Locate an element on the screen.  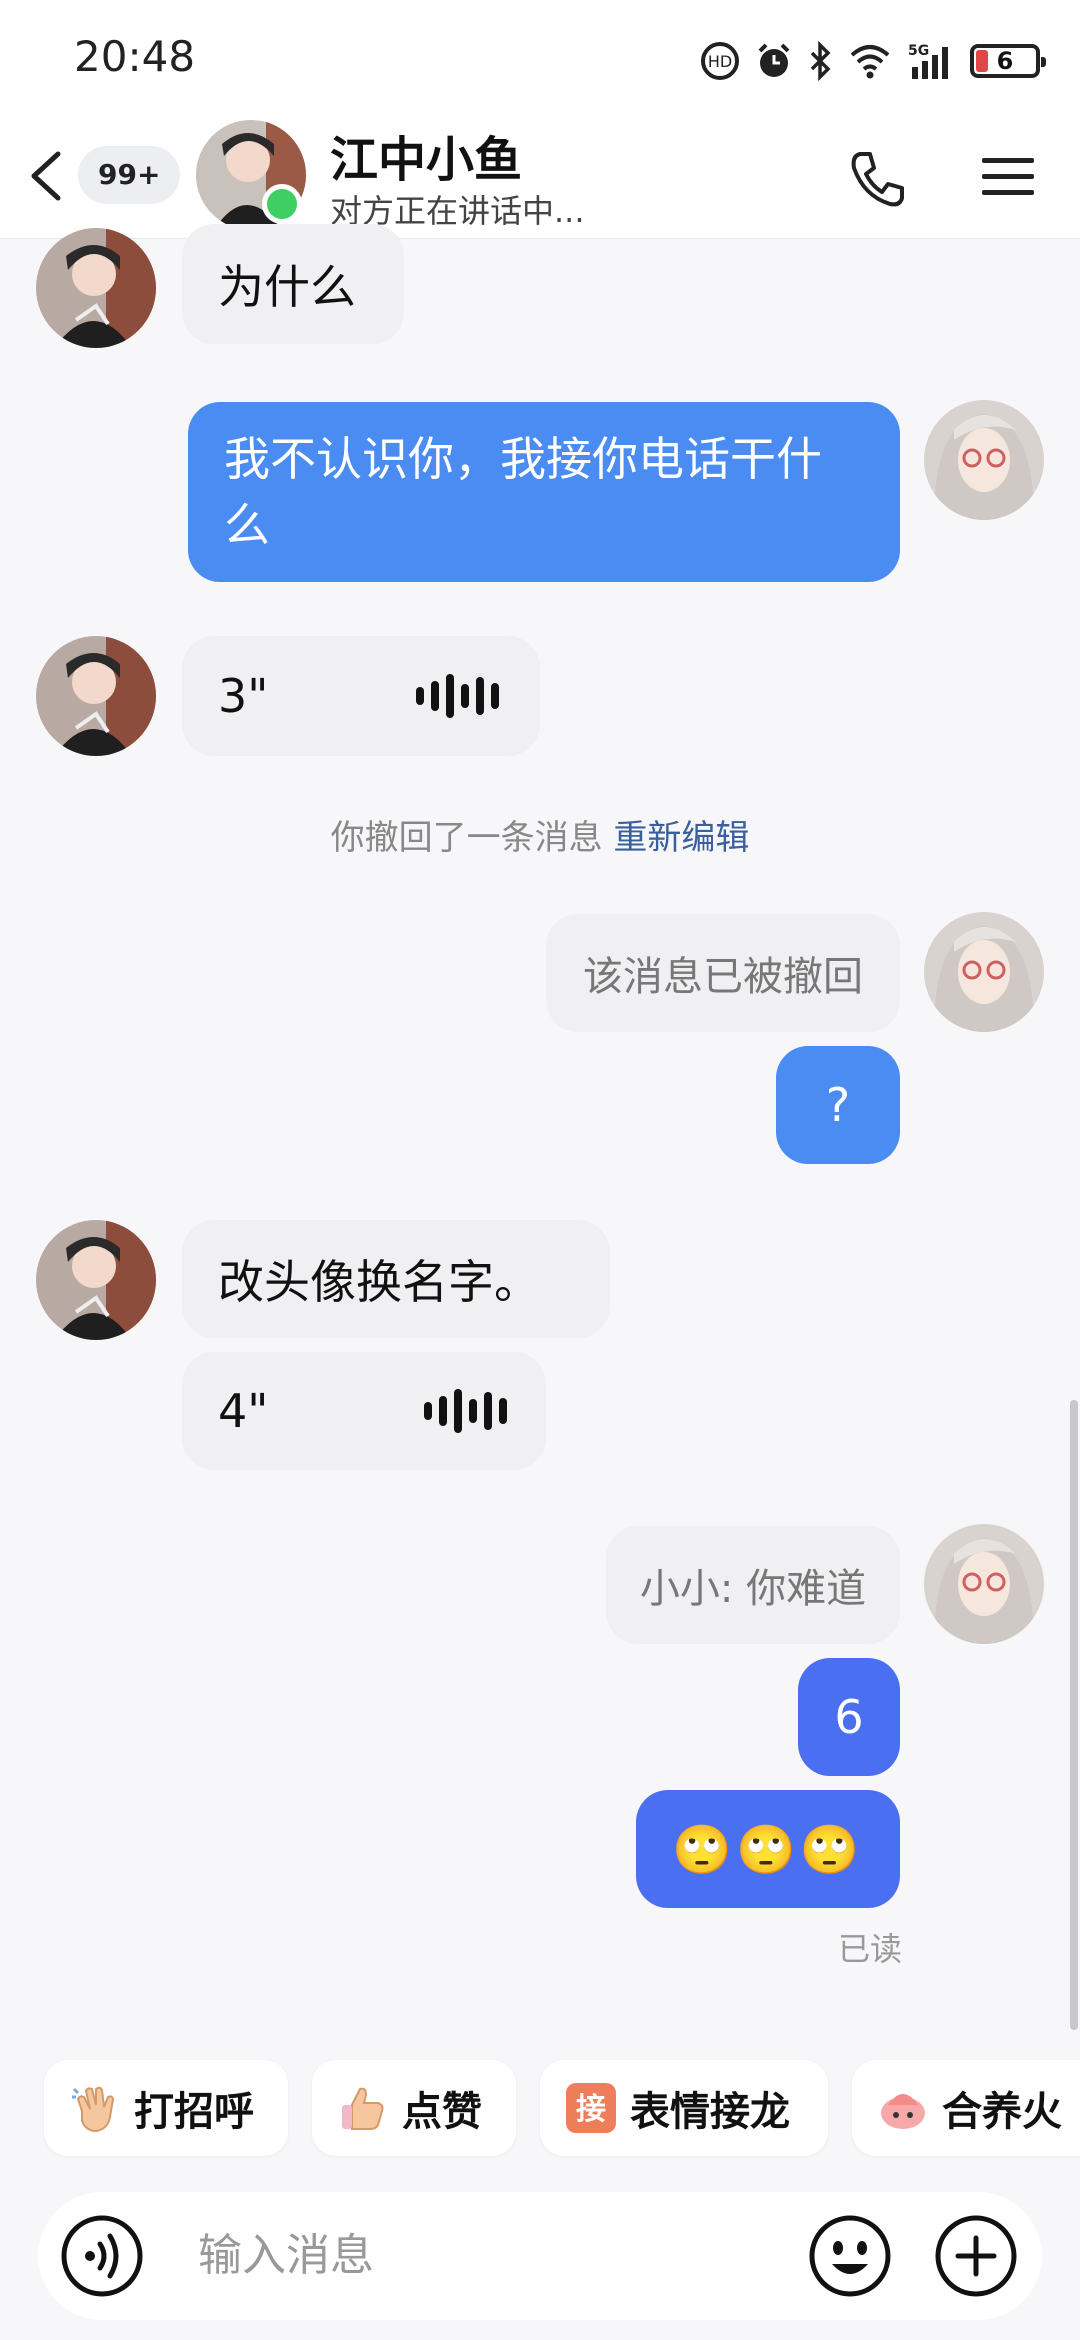
plus-icon is located at coordinates (976, 2256).